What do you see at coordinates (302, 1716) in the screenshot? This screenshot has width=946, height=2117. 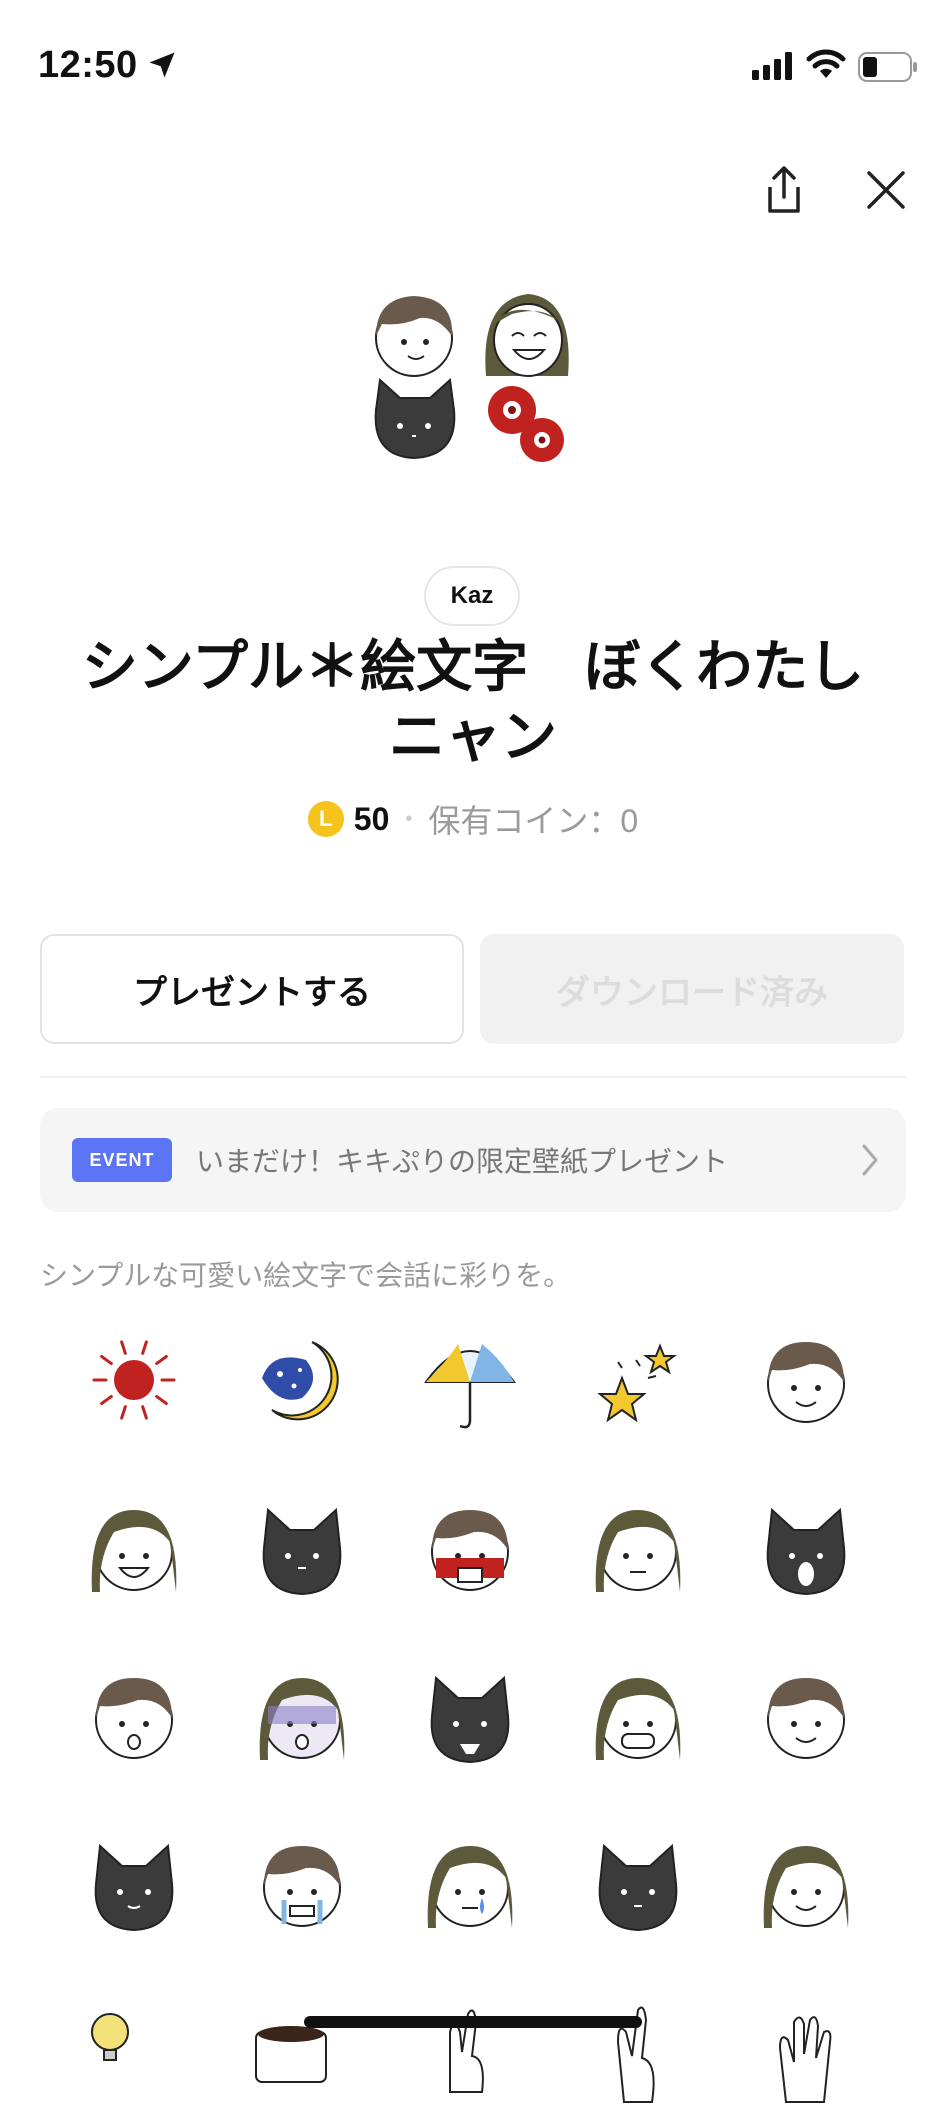 I see `girl-shocked-emoji-icon` at bounding box center [302, 1716].